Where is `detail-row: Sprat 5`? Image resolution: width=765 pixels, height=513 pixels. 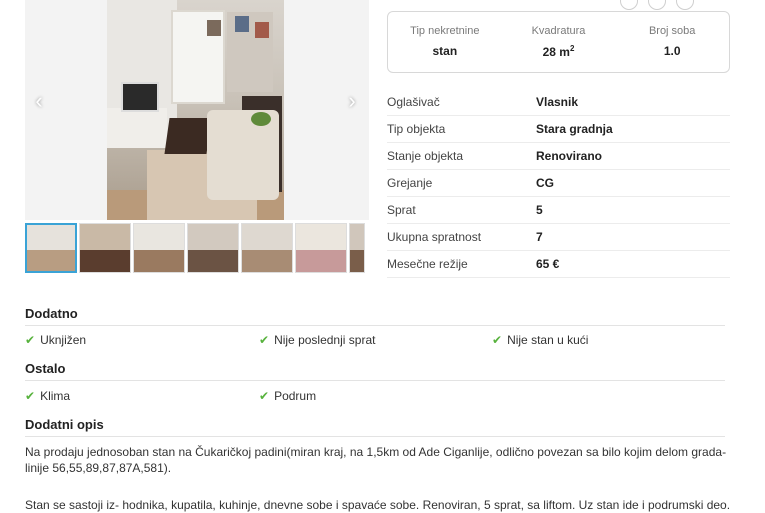
detail-row: Sprat 5 is located at coordinates (558, 210).